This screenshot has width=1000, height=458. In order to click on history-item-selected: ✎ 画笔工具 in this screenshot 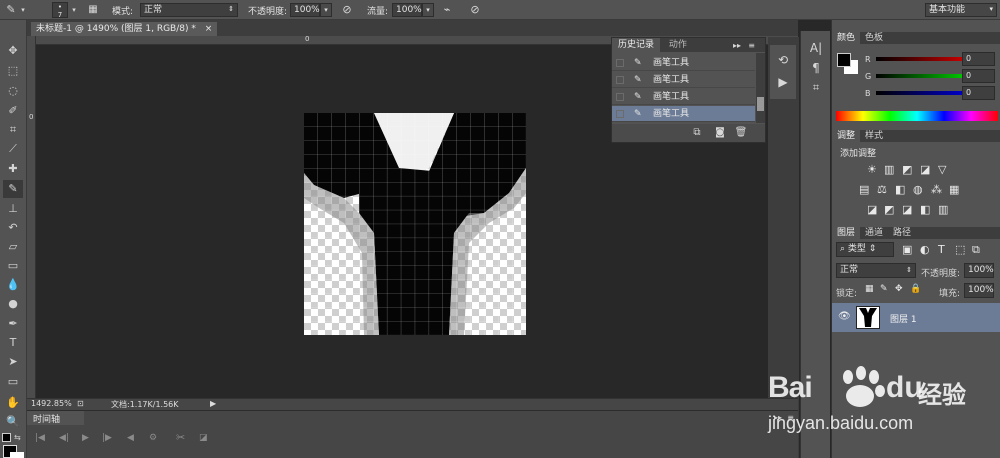, I will do `click(683, 114)`.